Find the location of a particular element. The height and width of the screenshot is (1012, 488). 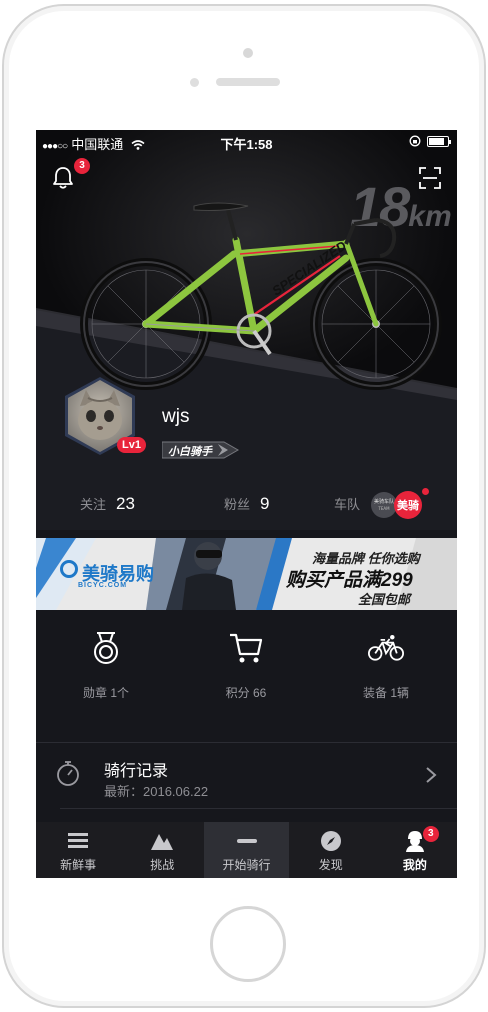

feature-medals-label: 勋章 1个 is located at coordinates (105, 693).